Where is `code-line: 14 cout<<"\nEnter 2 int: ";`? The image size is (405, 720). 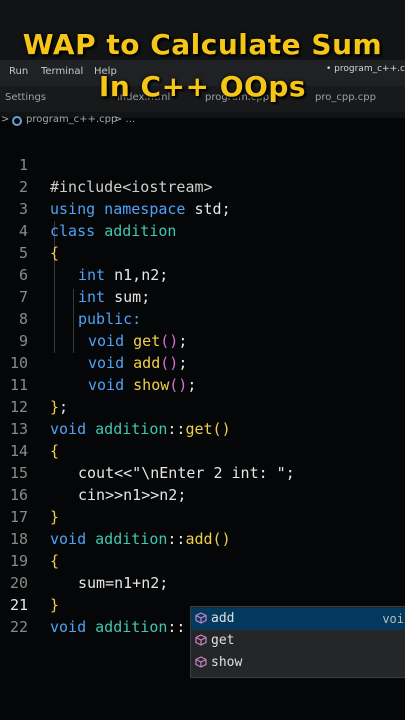 code-line: 14 cout<<"\nEnter 2 int: "; is located at coordinates (202, 450).